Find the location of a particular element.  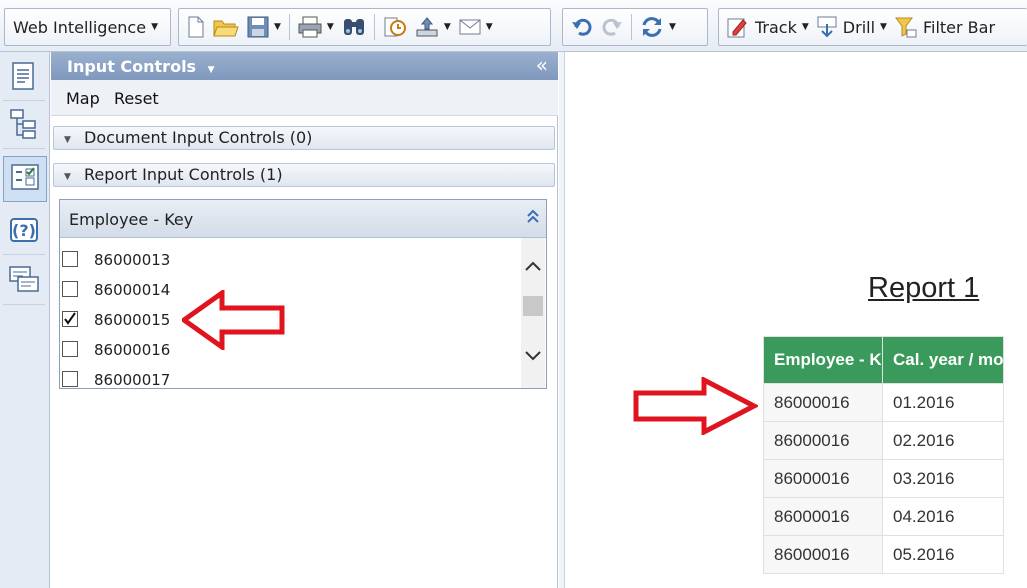

document-summary-button is located at coordinates (24, 78).